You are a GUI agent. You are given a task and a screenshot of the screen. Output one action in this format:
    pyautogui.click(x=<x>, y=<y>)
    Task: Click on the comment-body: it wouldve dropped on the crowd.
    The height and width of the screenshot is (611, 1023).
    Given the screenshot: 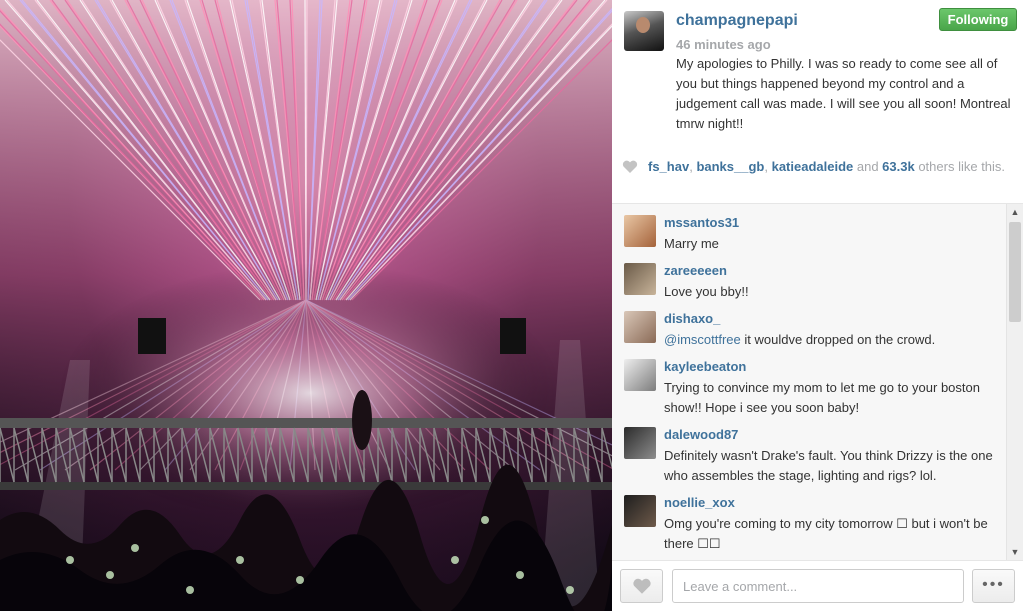 What is the action you would take?
    pyautogui.click(x=838, y=339)
    